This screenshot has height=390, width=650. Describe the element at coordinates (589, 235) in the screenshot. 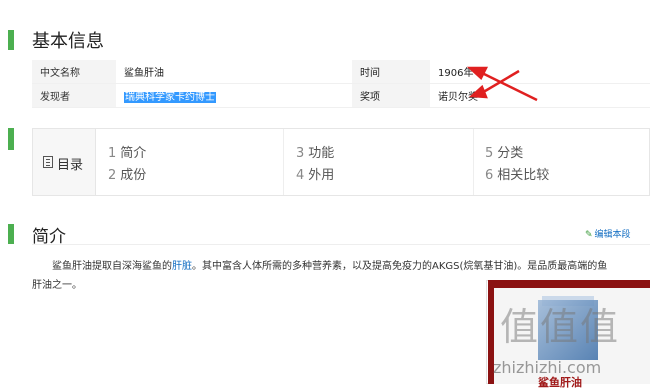

I see `pencil-icon: ✎` at that location.